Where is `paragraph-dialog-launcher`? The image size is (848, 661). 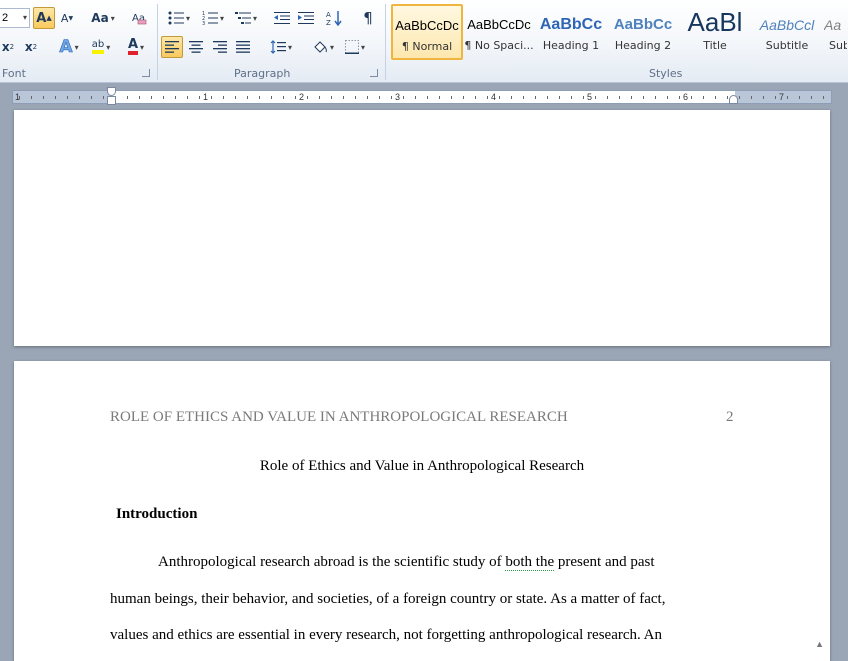
paragraph-dialog-launcher is located at coordinates (374, 73).